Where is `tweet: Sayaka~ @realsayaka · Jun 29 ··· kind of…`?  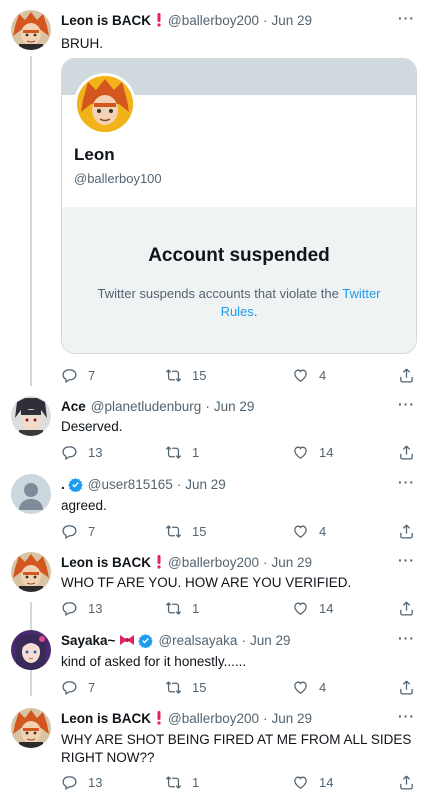
tweet: Sayaka~ @realsayaka · Jun 29 ··· kind of… is located at coordinates (214, 665).